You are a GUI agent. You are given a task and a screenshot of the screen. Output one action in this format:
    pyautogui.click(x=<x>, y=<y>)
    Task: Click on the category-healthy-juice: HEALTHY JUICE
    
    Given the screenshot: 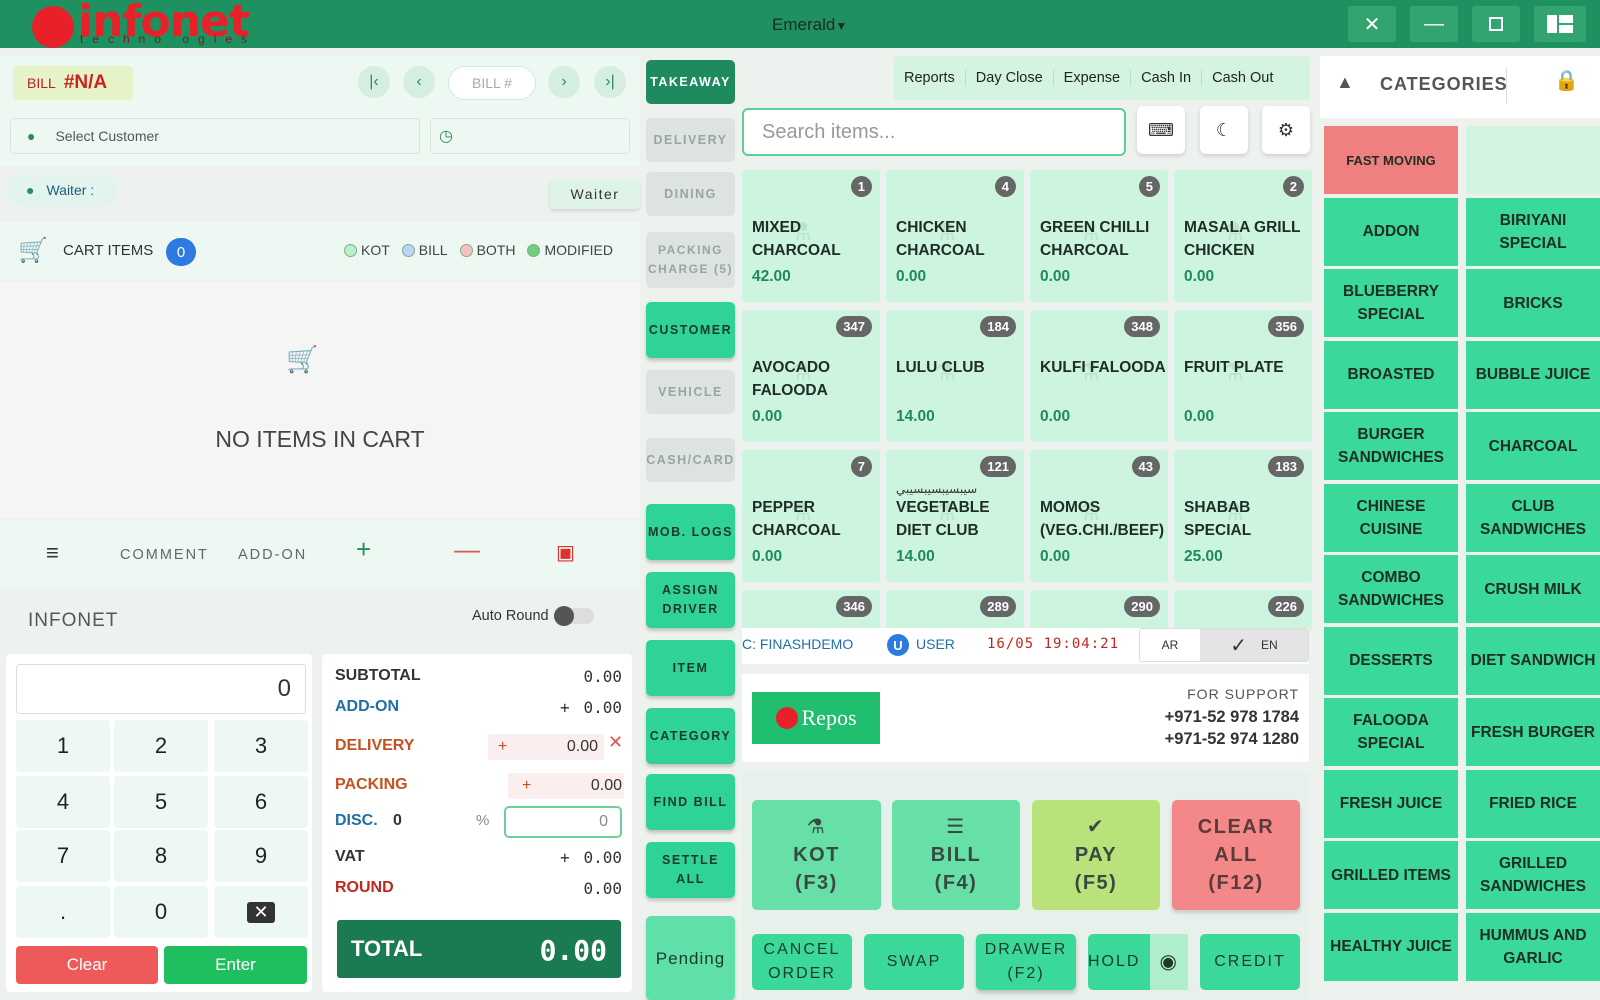 What is the action you would take?
    pyautogui.click(x=1391, y=946)
    